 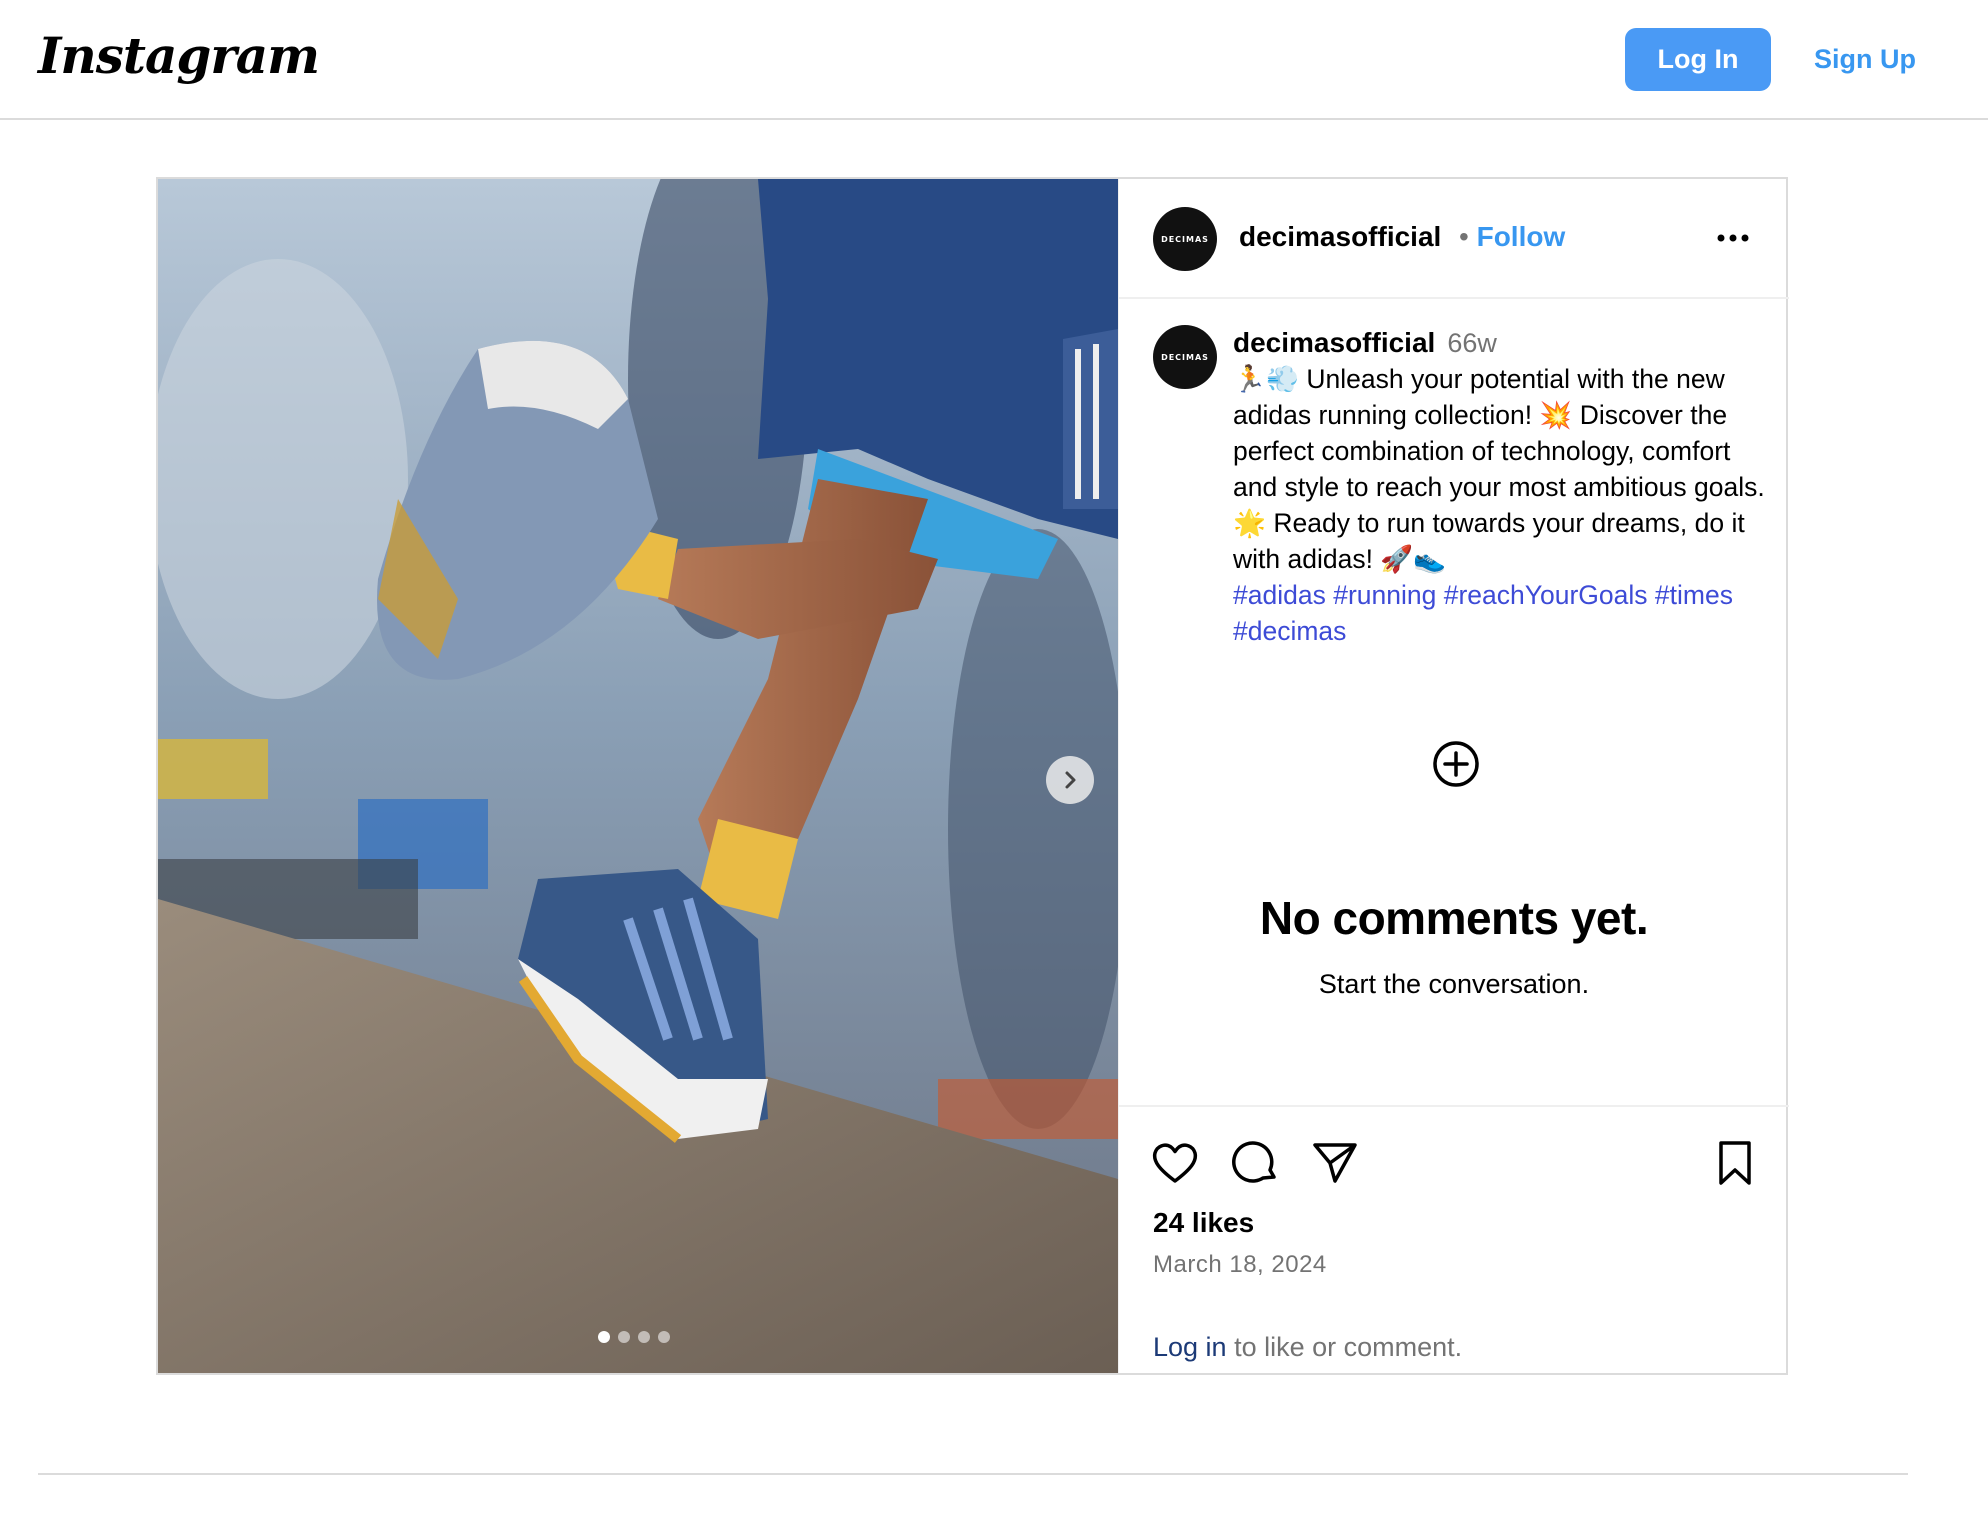 I want to click on follow-button: Follow, so click(x=1521, y=236).